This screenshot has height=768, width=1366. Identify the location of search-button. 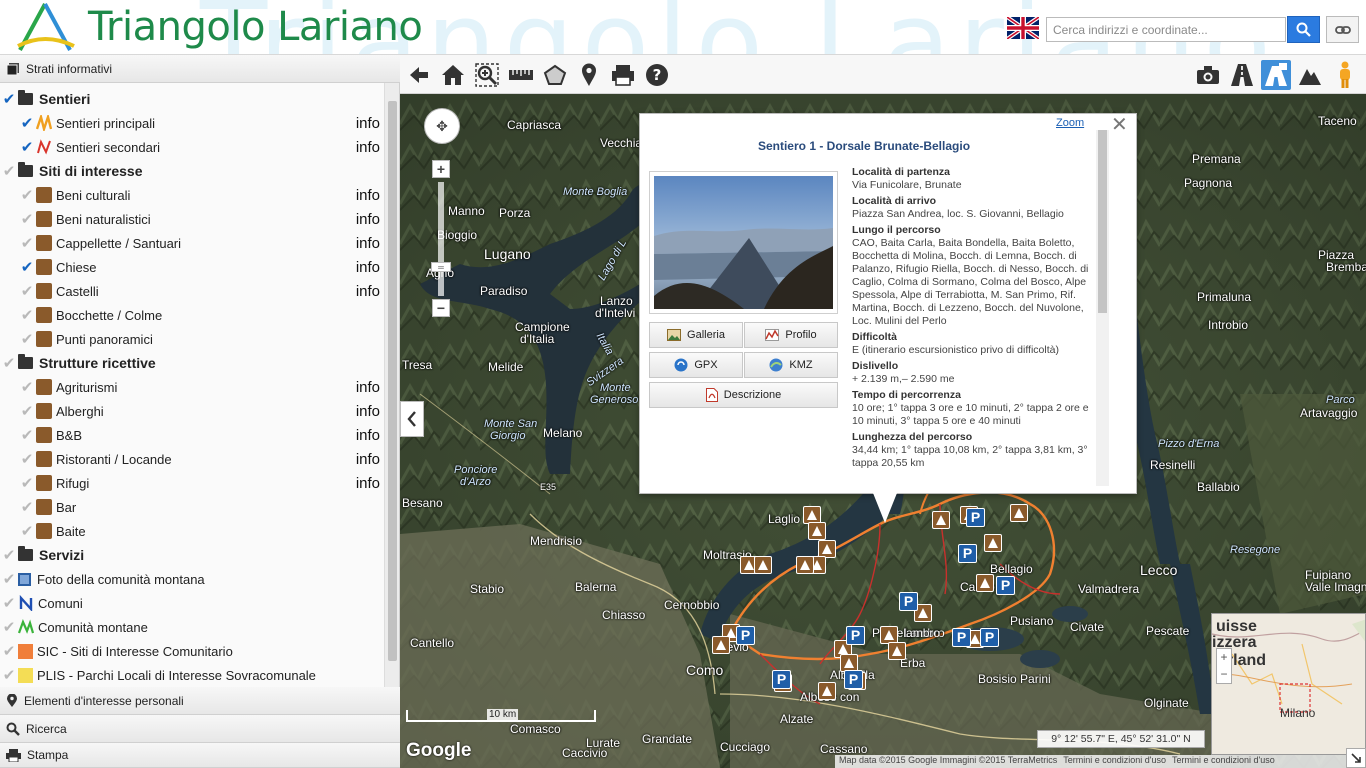
(1303, 29).